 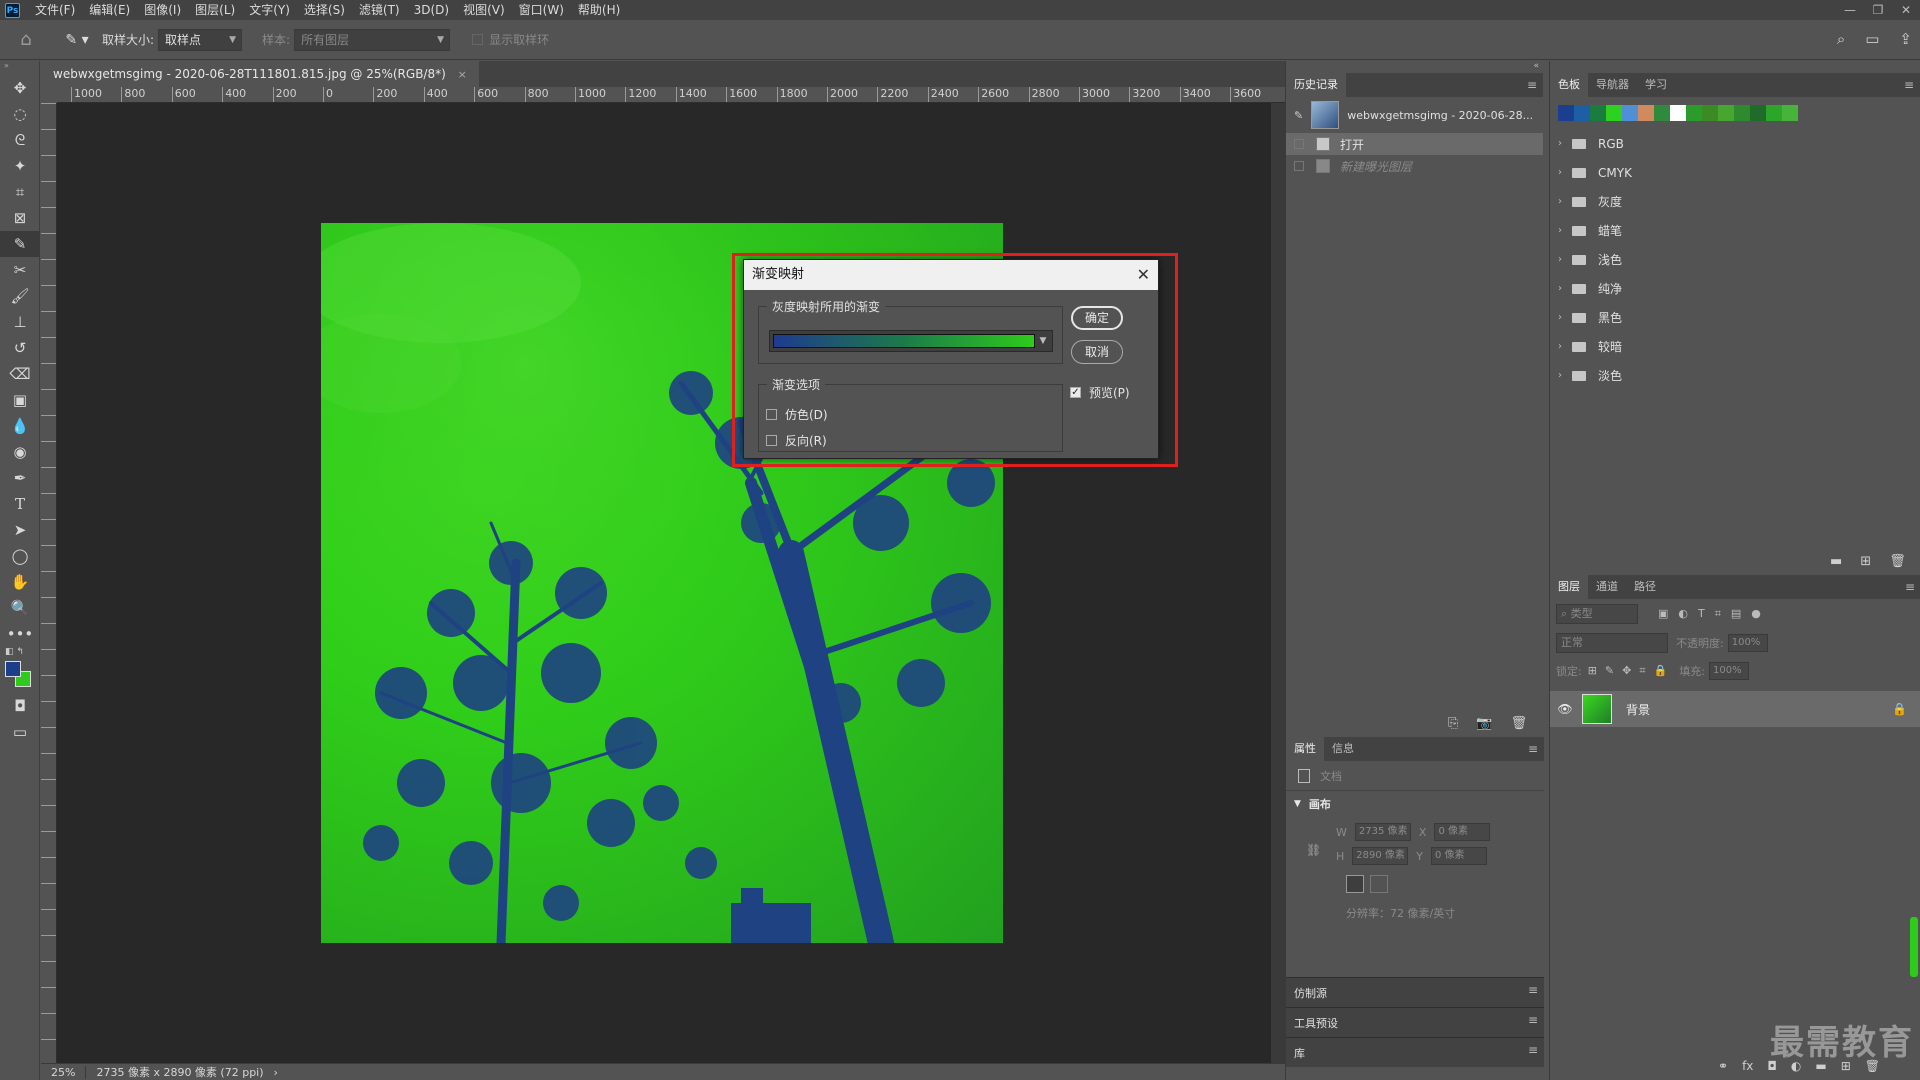 I want to click on workspace-icon: ▭, so click(x=1872, y=39).